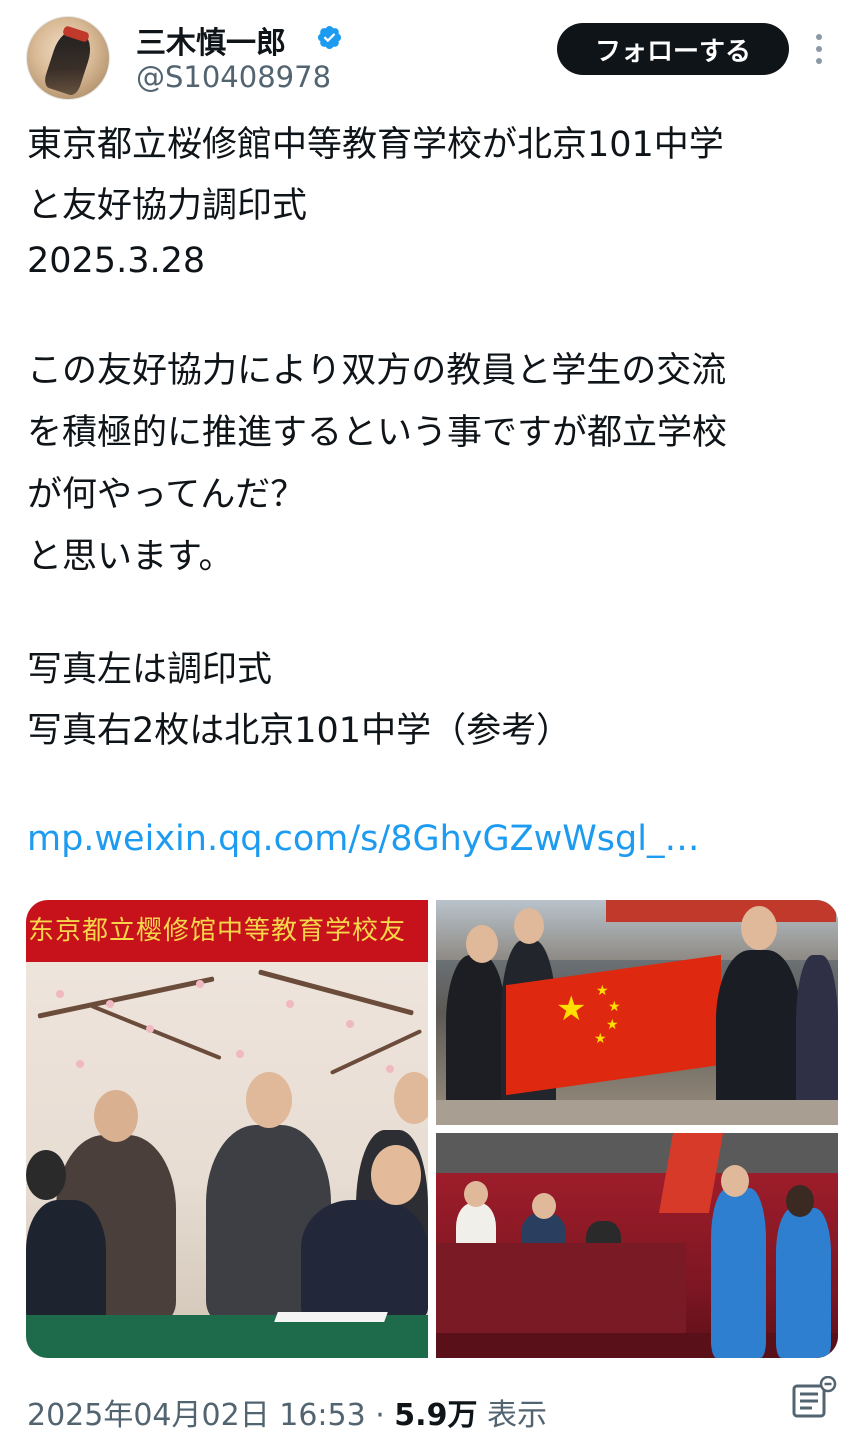  Describe the element at coordinates (227, 1129) in the screenshot. I see `photo-signing-ceremony: 东京都立樱修馆中等教育学校友` at that location.